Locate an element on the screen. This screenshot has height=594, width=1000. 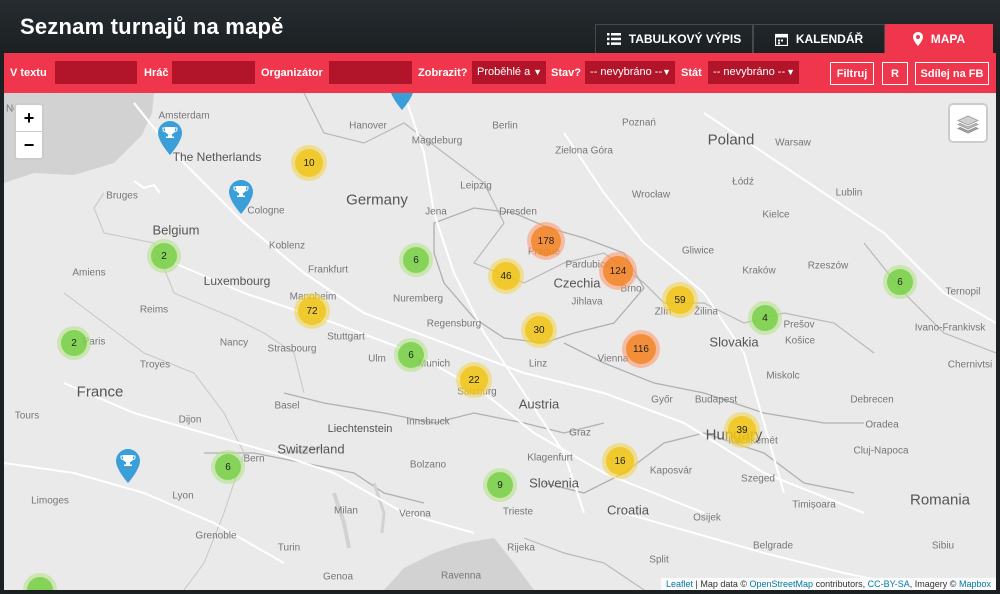
country-label-germany: Germany is located at coordinates (377, 200).